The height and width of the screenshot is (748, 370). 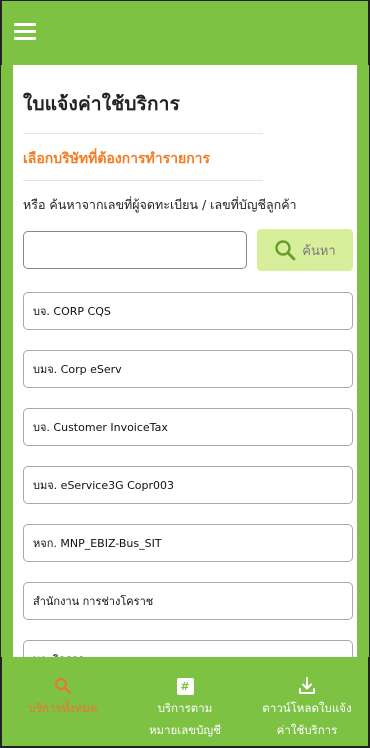 I want to click on search-input, so click(x=135, y=250).